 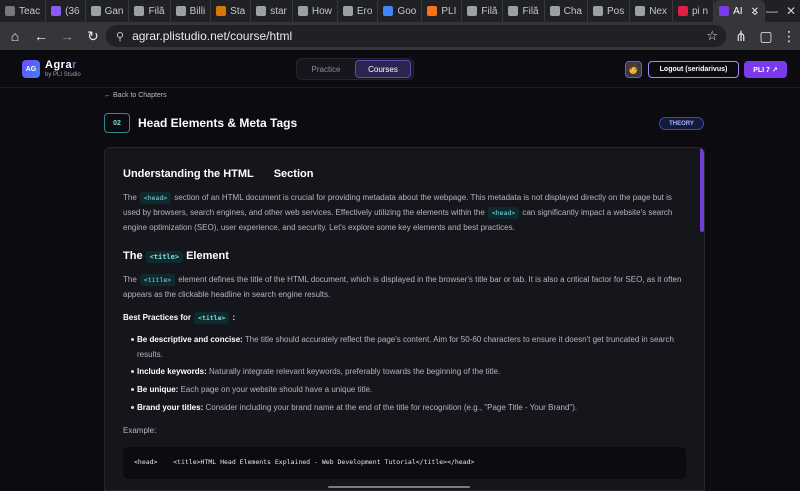 What do you see at coordinates (383, 69) in the screenshot?
I see `nav-courses-button: Courses` at bounding box center [383, 69].